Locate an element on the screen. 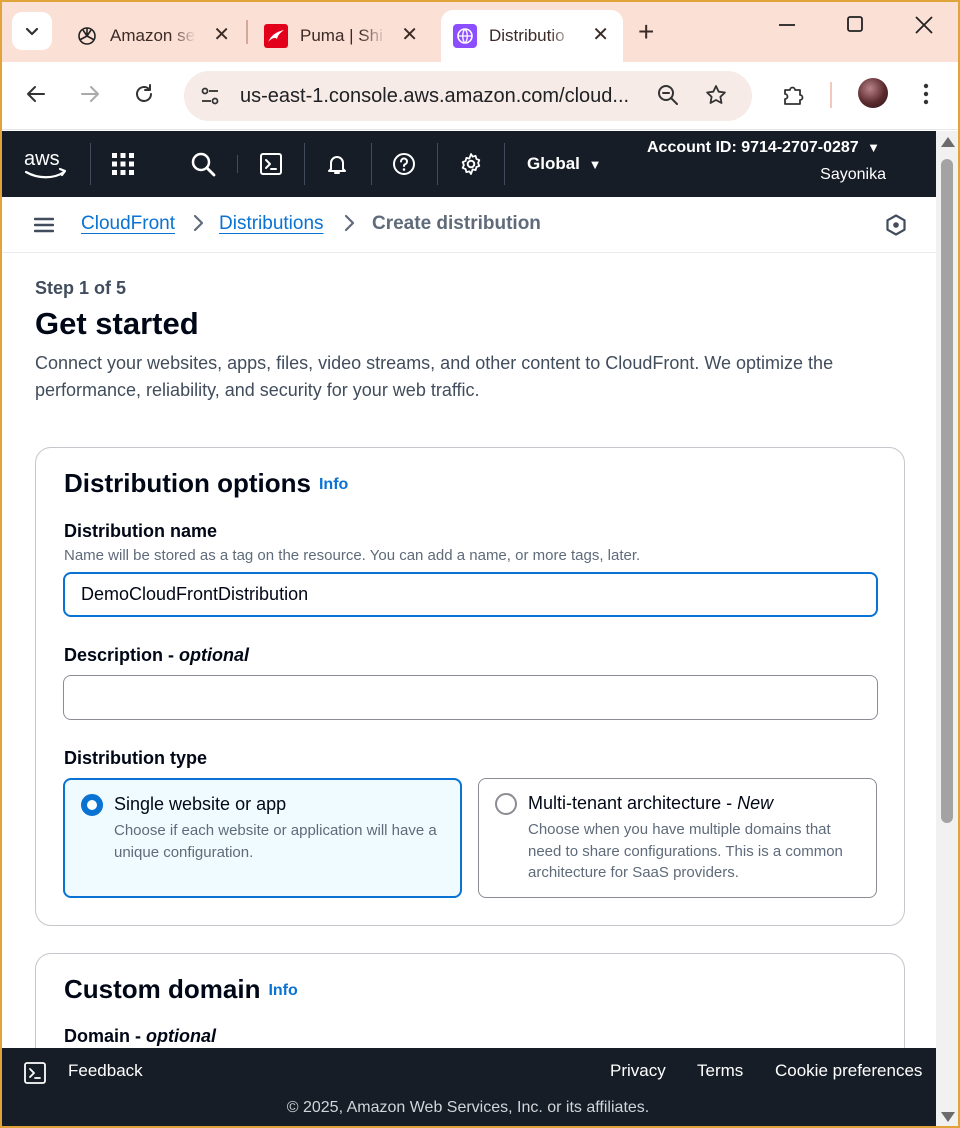 Image resolution: width=960 pixels, height=1128 pixels. tab-title: Puma | Shi is located at coordinates (341, 35).